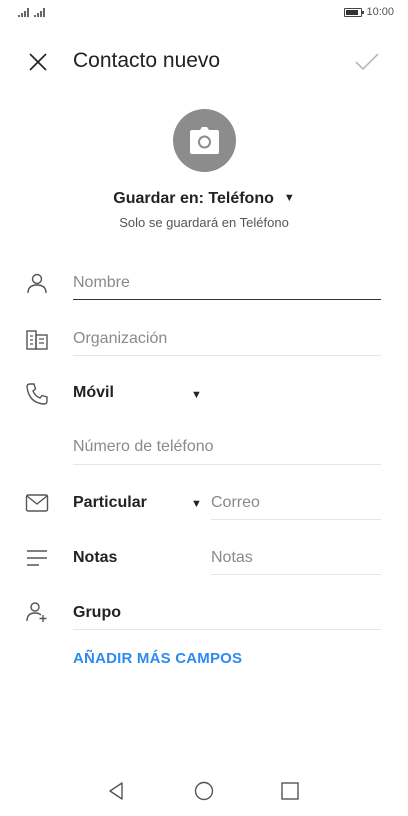  I want to click on signal-2-icon, so click(39, 12).